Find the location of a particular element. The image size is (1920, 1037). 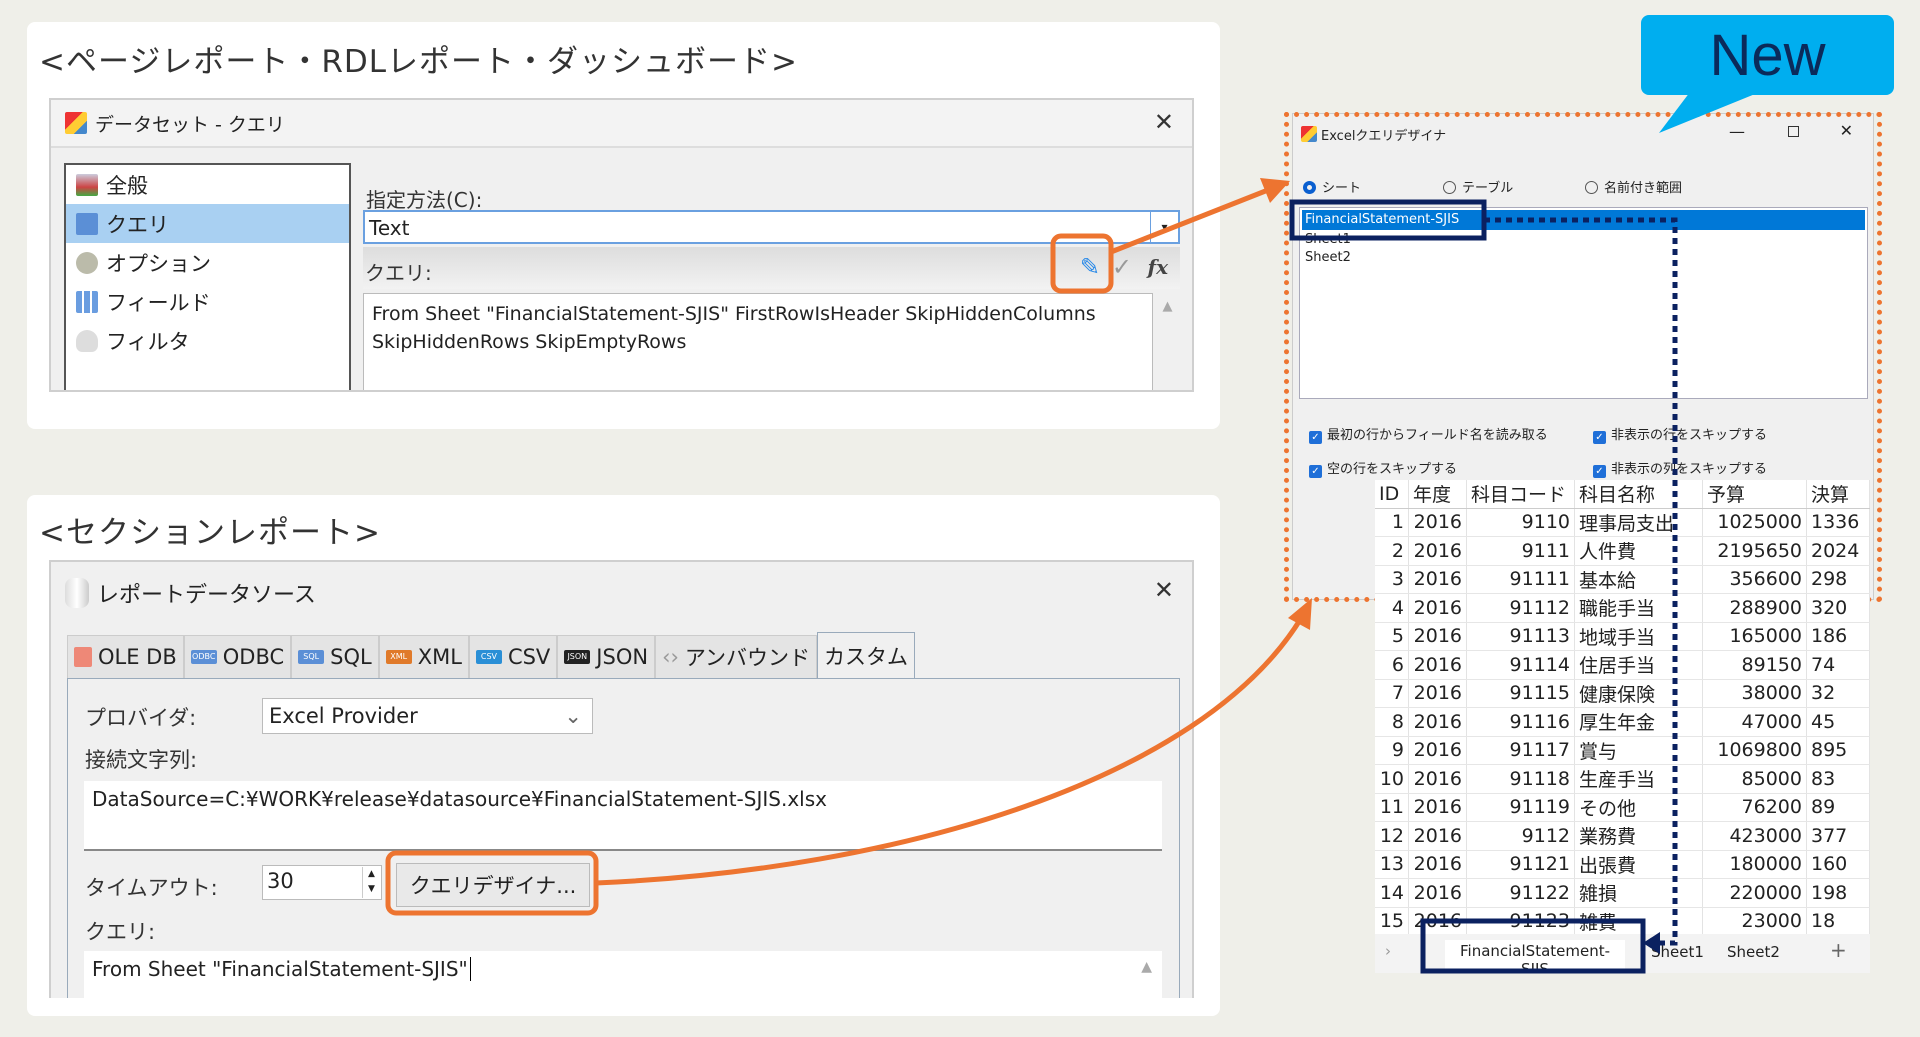

arrow-button-to-designer is located at coordinates (949, 752).